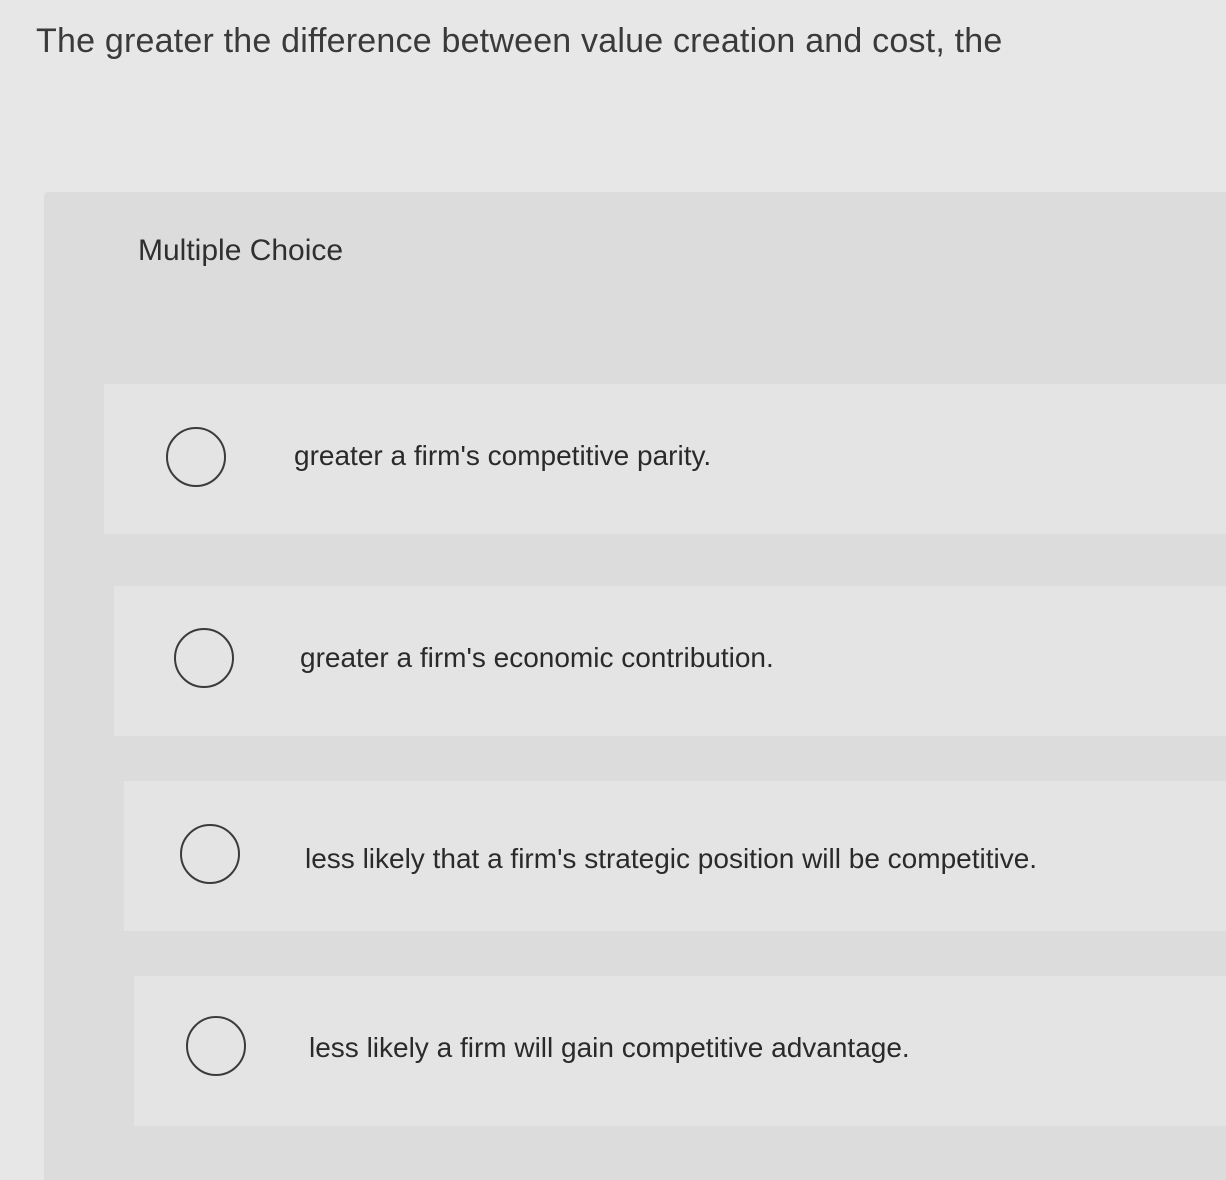 The image size is (1226, 1180). I want to click on answer-option-2: greater a firm's economic contribution., so click(670, 661).